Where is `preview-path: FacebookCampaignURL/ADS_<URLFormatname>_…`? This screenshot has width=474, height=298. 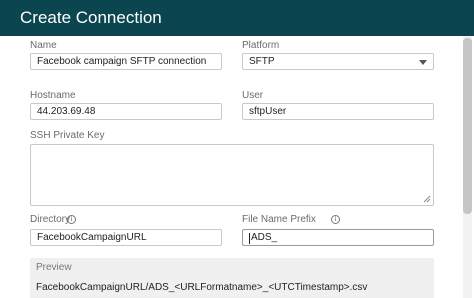
preview-path: FacebookCampaignURL/ADS_<URLFormatname>_… is located at coordinates (202, 287).